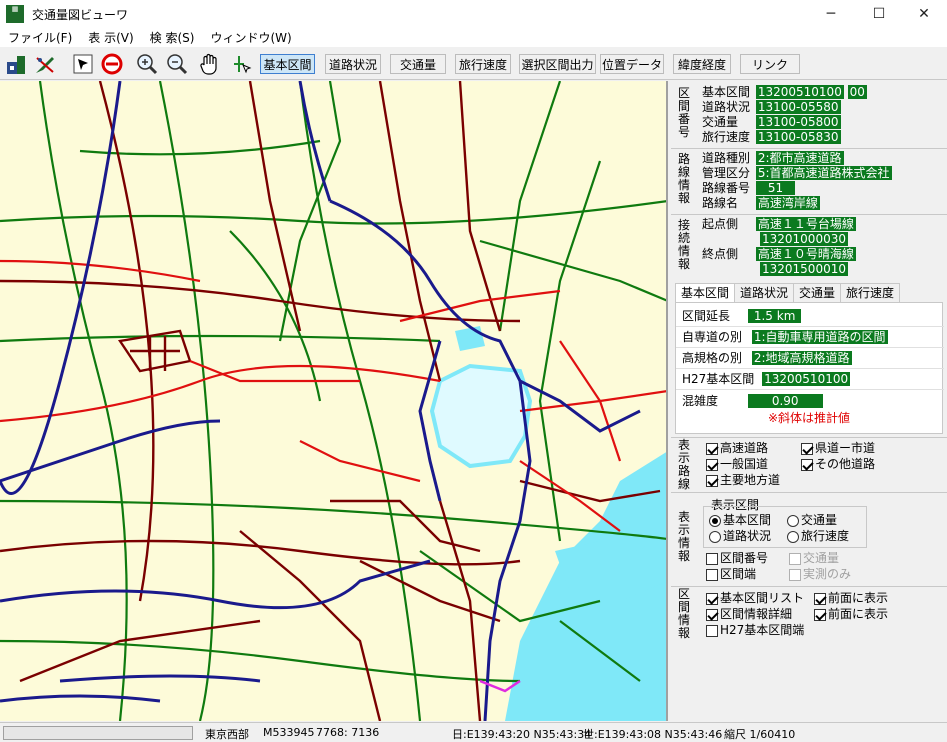 The height and width of the screenshot is (742, 947). I want to click on btn-link: リンク, so click(770, 64).